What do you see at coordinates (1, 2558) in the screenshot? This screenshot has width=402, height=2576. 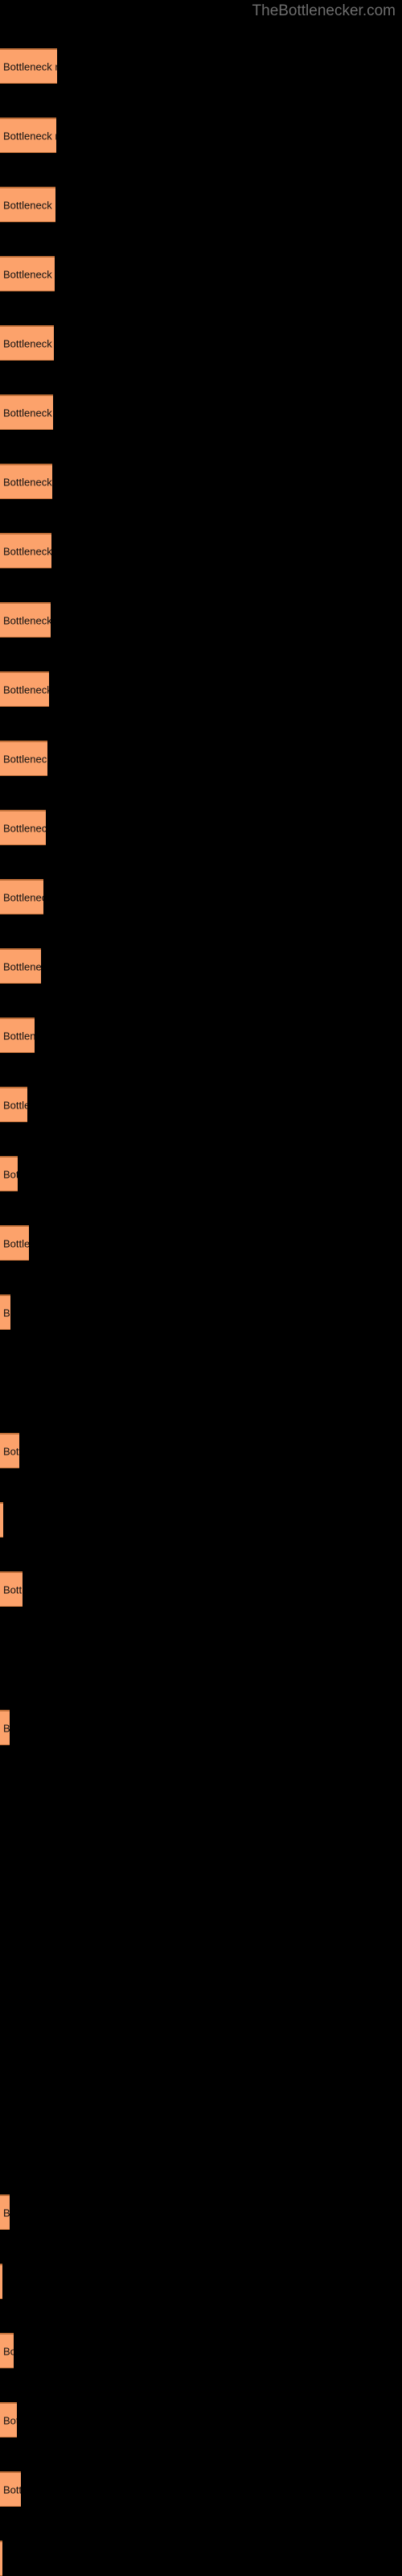 I see `bar-29: Bottleneck result` at bounding box center [1, 2558].